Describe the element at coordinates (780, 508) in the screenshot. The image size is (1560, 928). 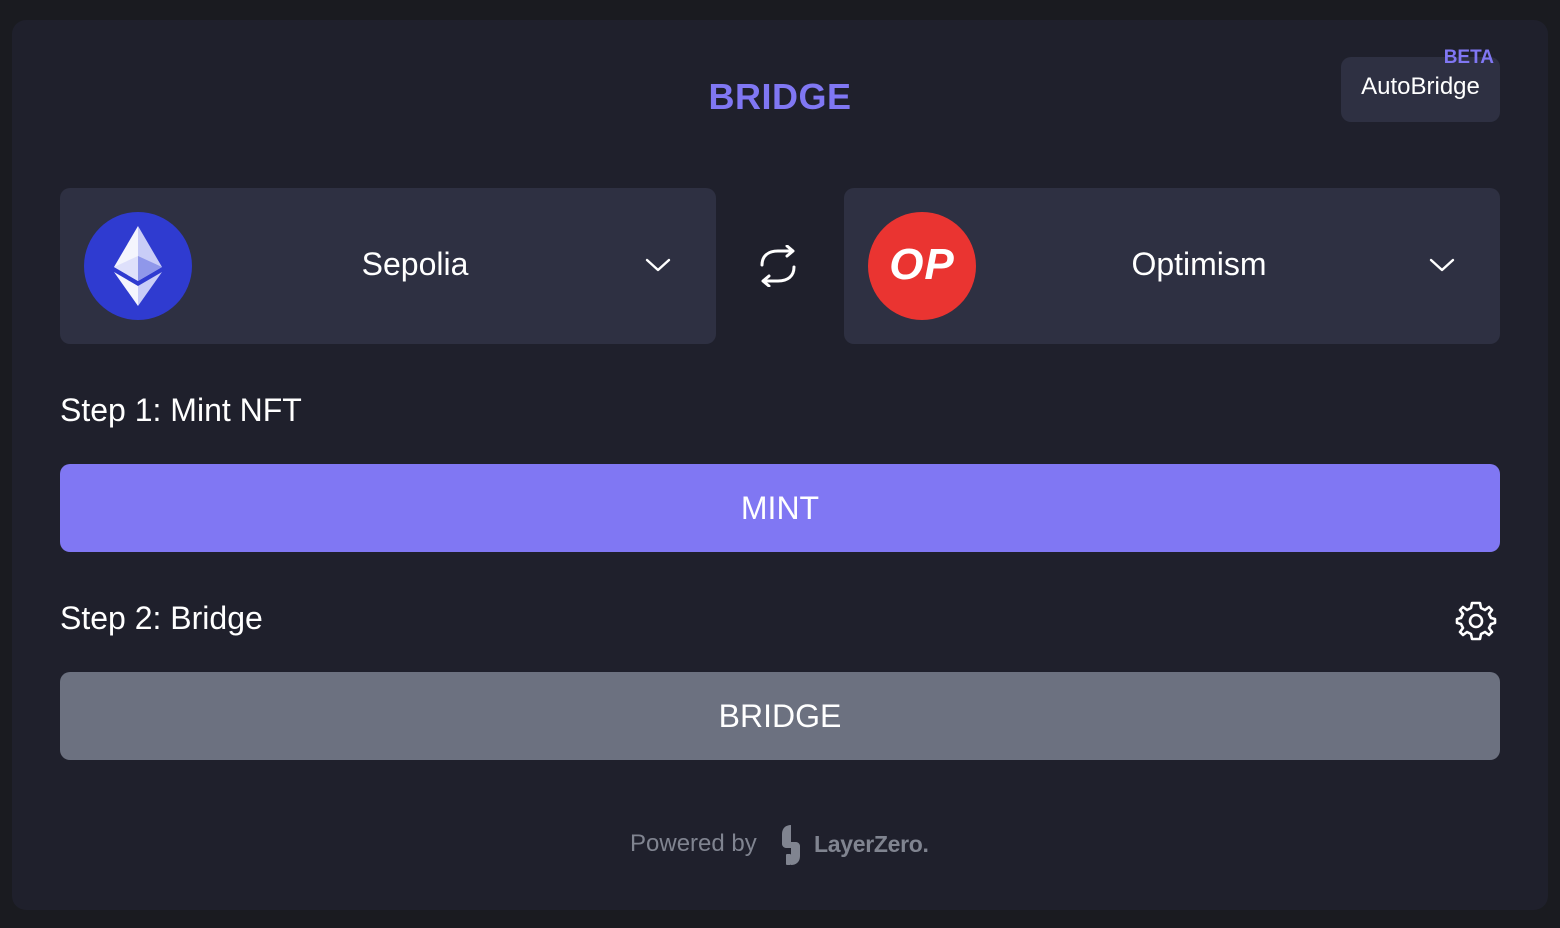
I see `mint-button: MINT` at that location.